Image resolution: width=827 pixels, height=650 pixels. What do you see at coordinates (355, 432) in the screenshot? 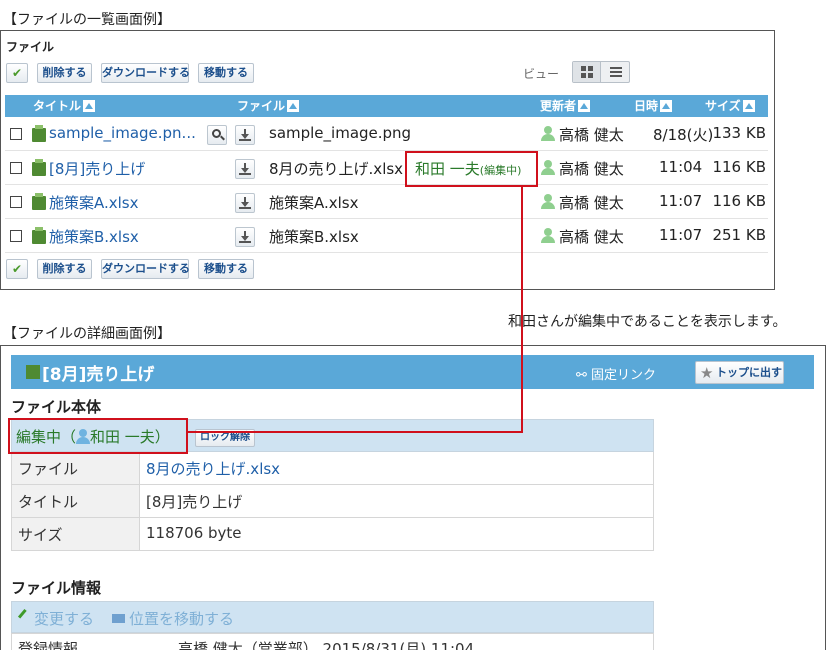
I see `callout-line-horizontal` at bounding box center [355, 432].